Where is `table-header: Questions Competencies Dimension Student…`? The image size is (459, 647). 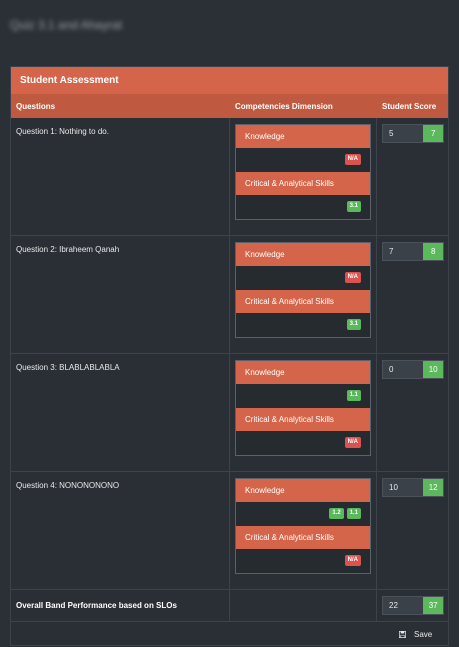
table-header: Questions Competencies Dimension Student… is located at coordinates (229, 106).